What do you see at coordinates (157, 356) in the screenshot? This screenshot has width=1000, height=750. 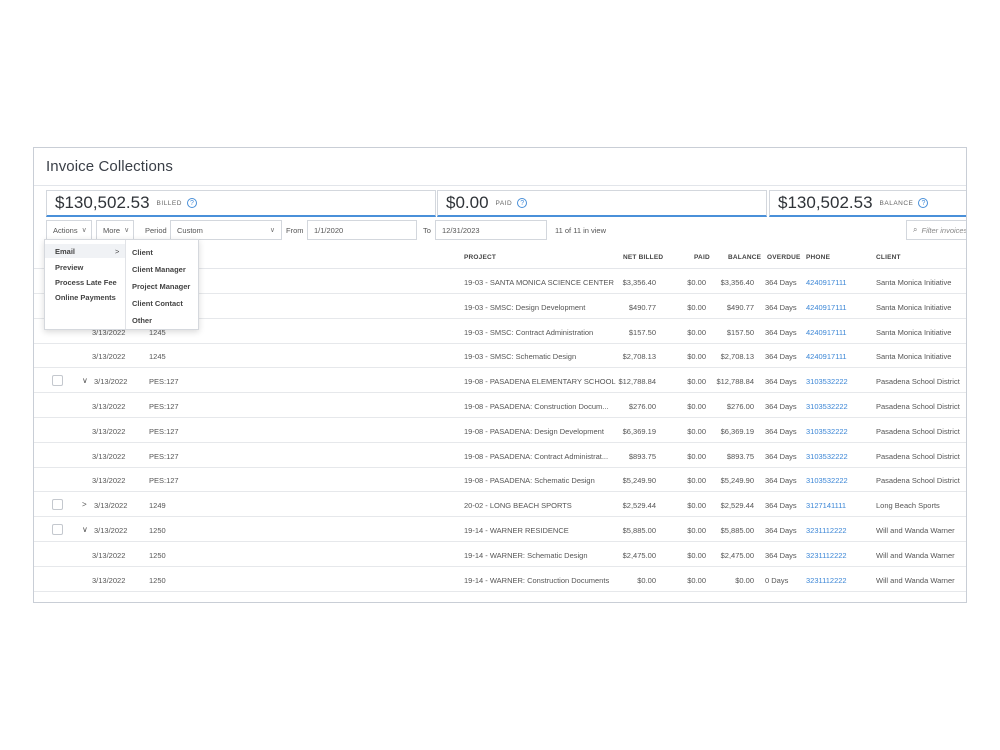 I see `invoice-number: 1245` at bounding box center [157, 356].